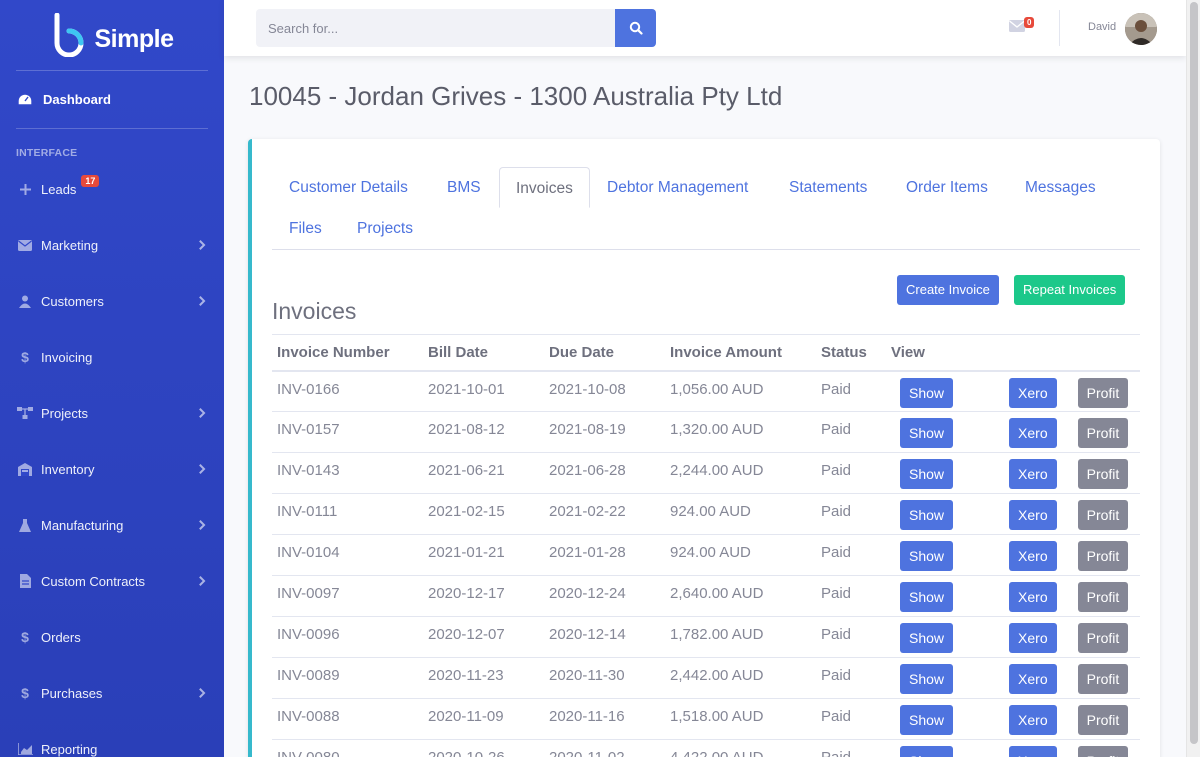 The height and width of the screenshot is (757, 1200). I want to click on bill-date: 2020-11-23, so click(483, 678).